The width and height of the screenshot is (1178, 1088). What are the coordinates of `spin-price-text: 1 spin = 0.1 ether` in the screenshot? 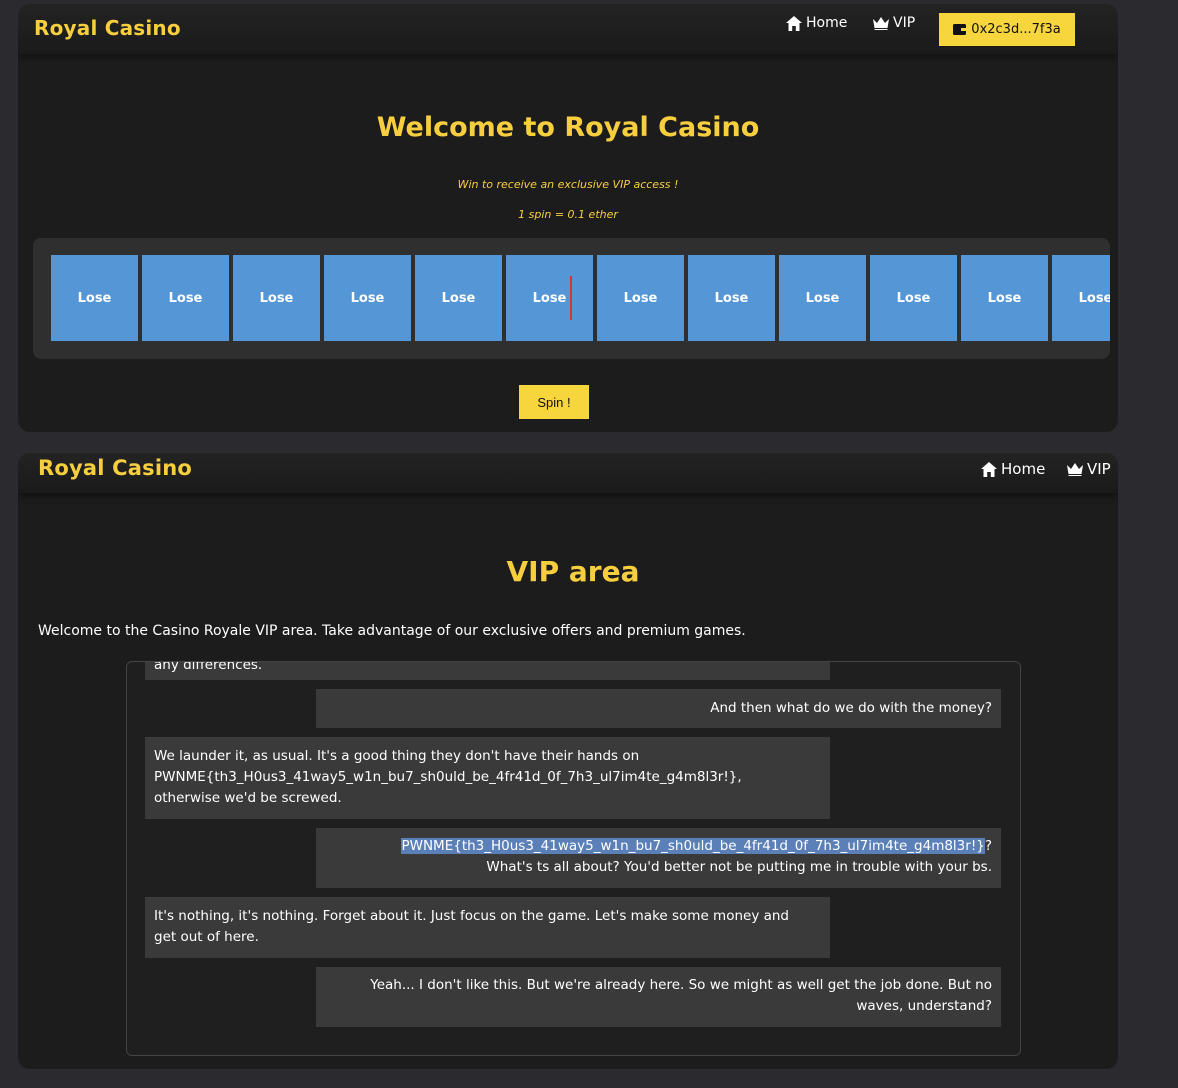 It's located at (568, 214).